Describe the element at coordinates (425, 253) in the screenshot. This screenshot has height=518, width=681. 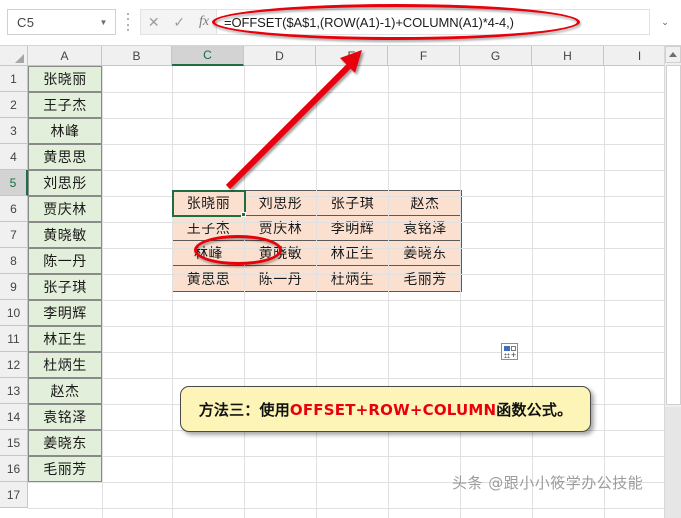
I see `result-cell-r3c4: 姜晓东` at that location.